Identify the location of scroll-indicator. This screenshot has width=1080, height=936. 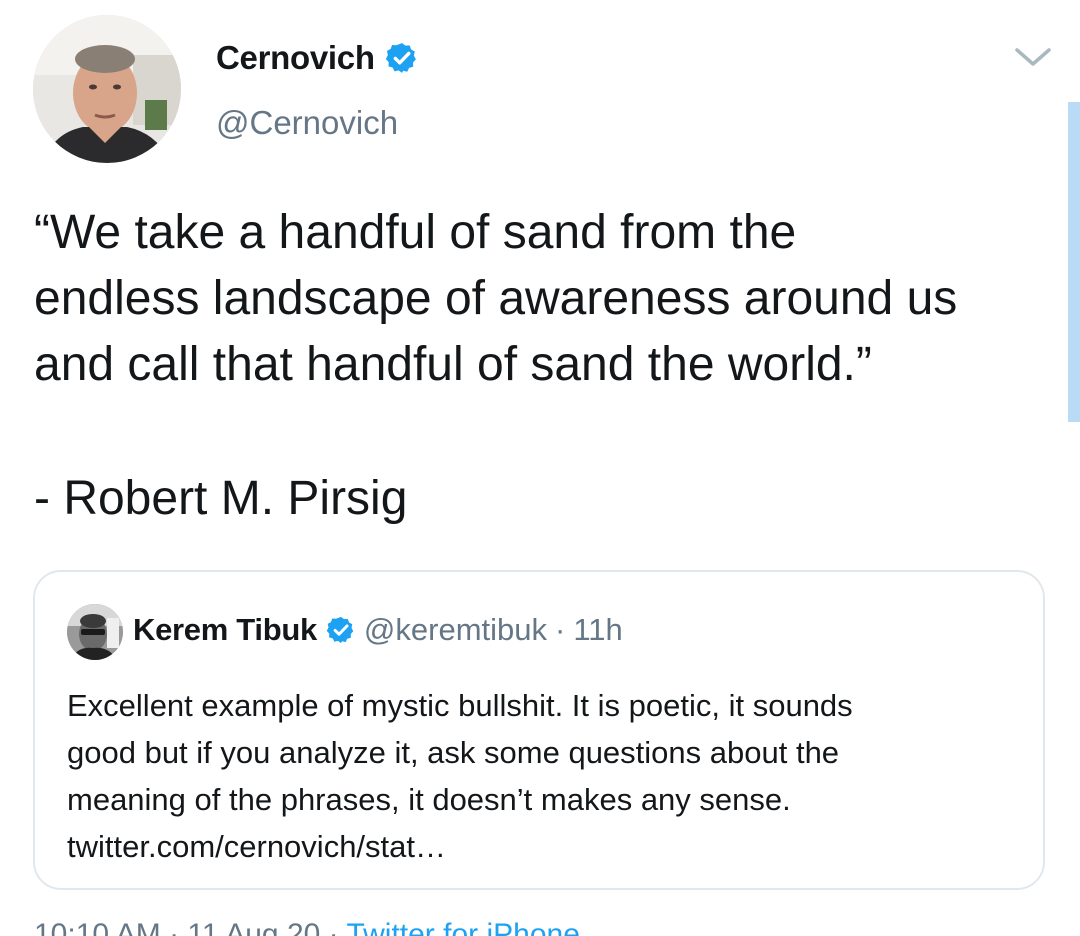
(1074, 262).